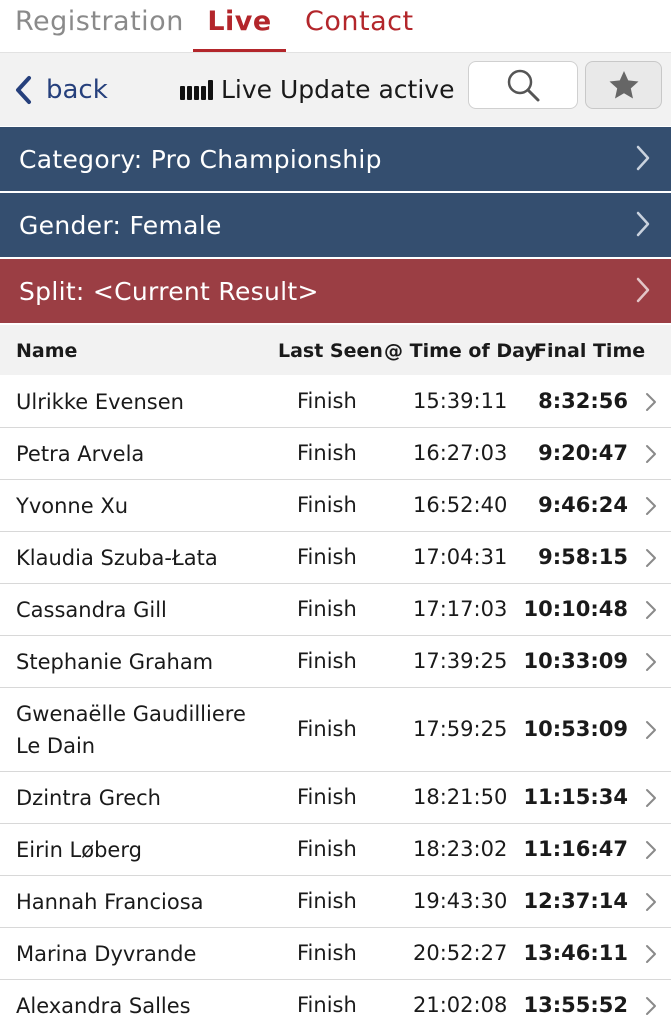 The height and width of the screenshot is (1024, 671). I want to click on final-time: 13:46:11, so click(575, 953).